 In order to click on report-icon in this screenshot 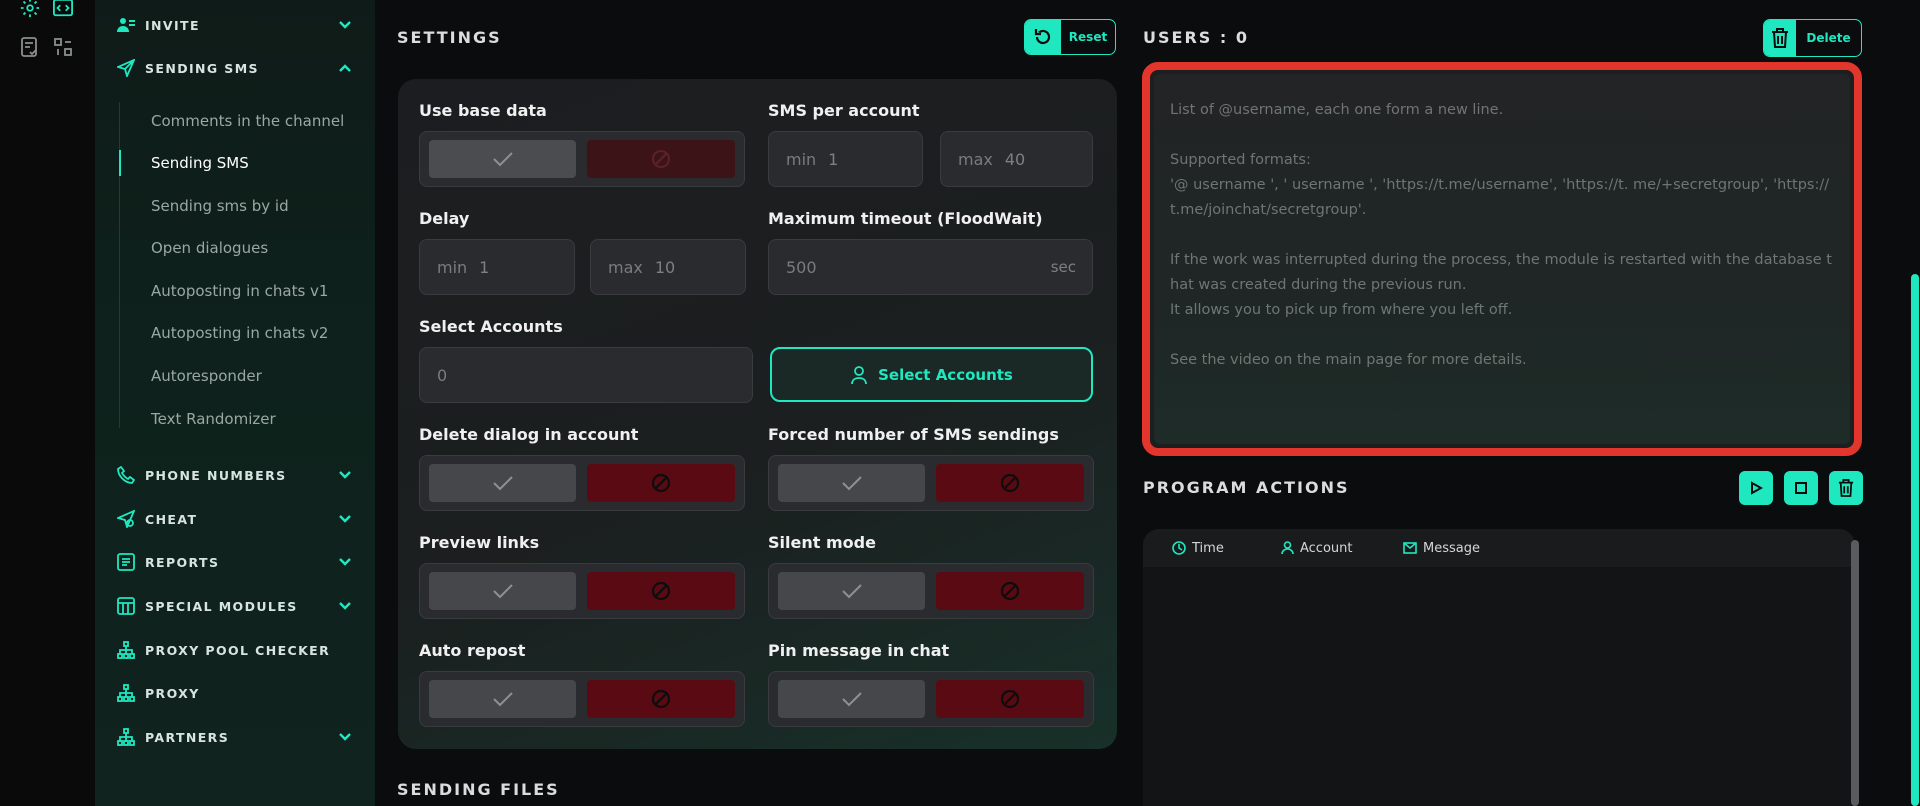, I will do `click(126, 562)`.